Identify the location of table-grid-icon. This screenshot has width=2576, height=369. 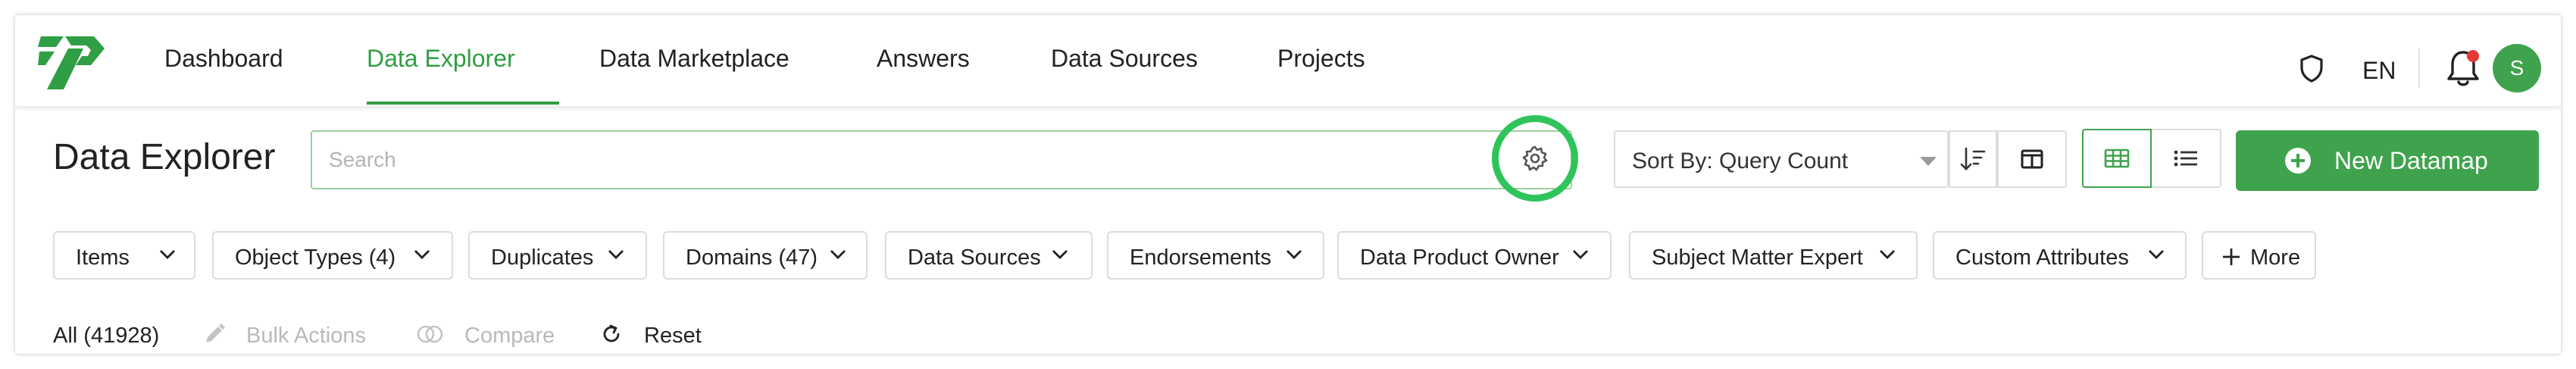
(2117, 158).